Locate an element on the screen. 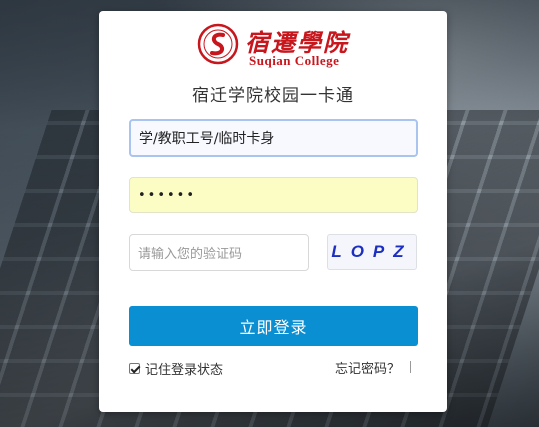  forgot-password-link: 忘记密码？ is located at coordinates (367, 367).